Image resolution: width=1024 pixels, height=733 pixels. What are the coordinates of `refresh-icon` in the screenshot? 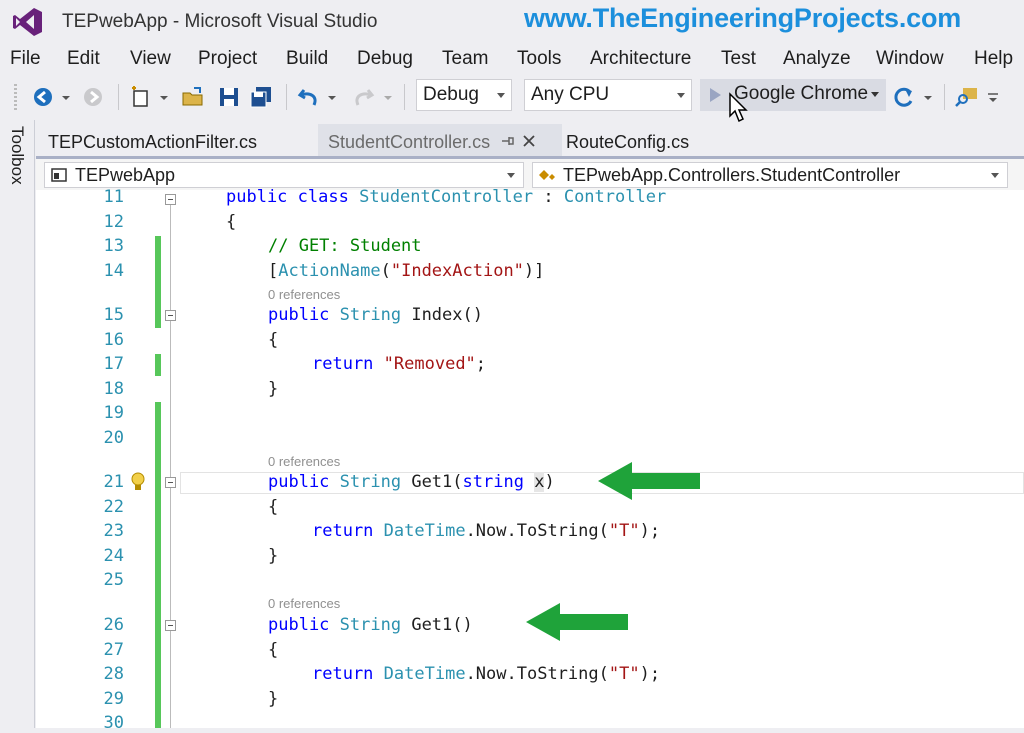 It's located at (904, 97).